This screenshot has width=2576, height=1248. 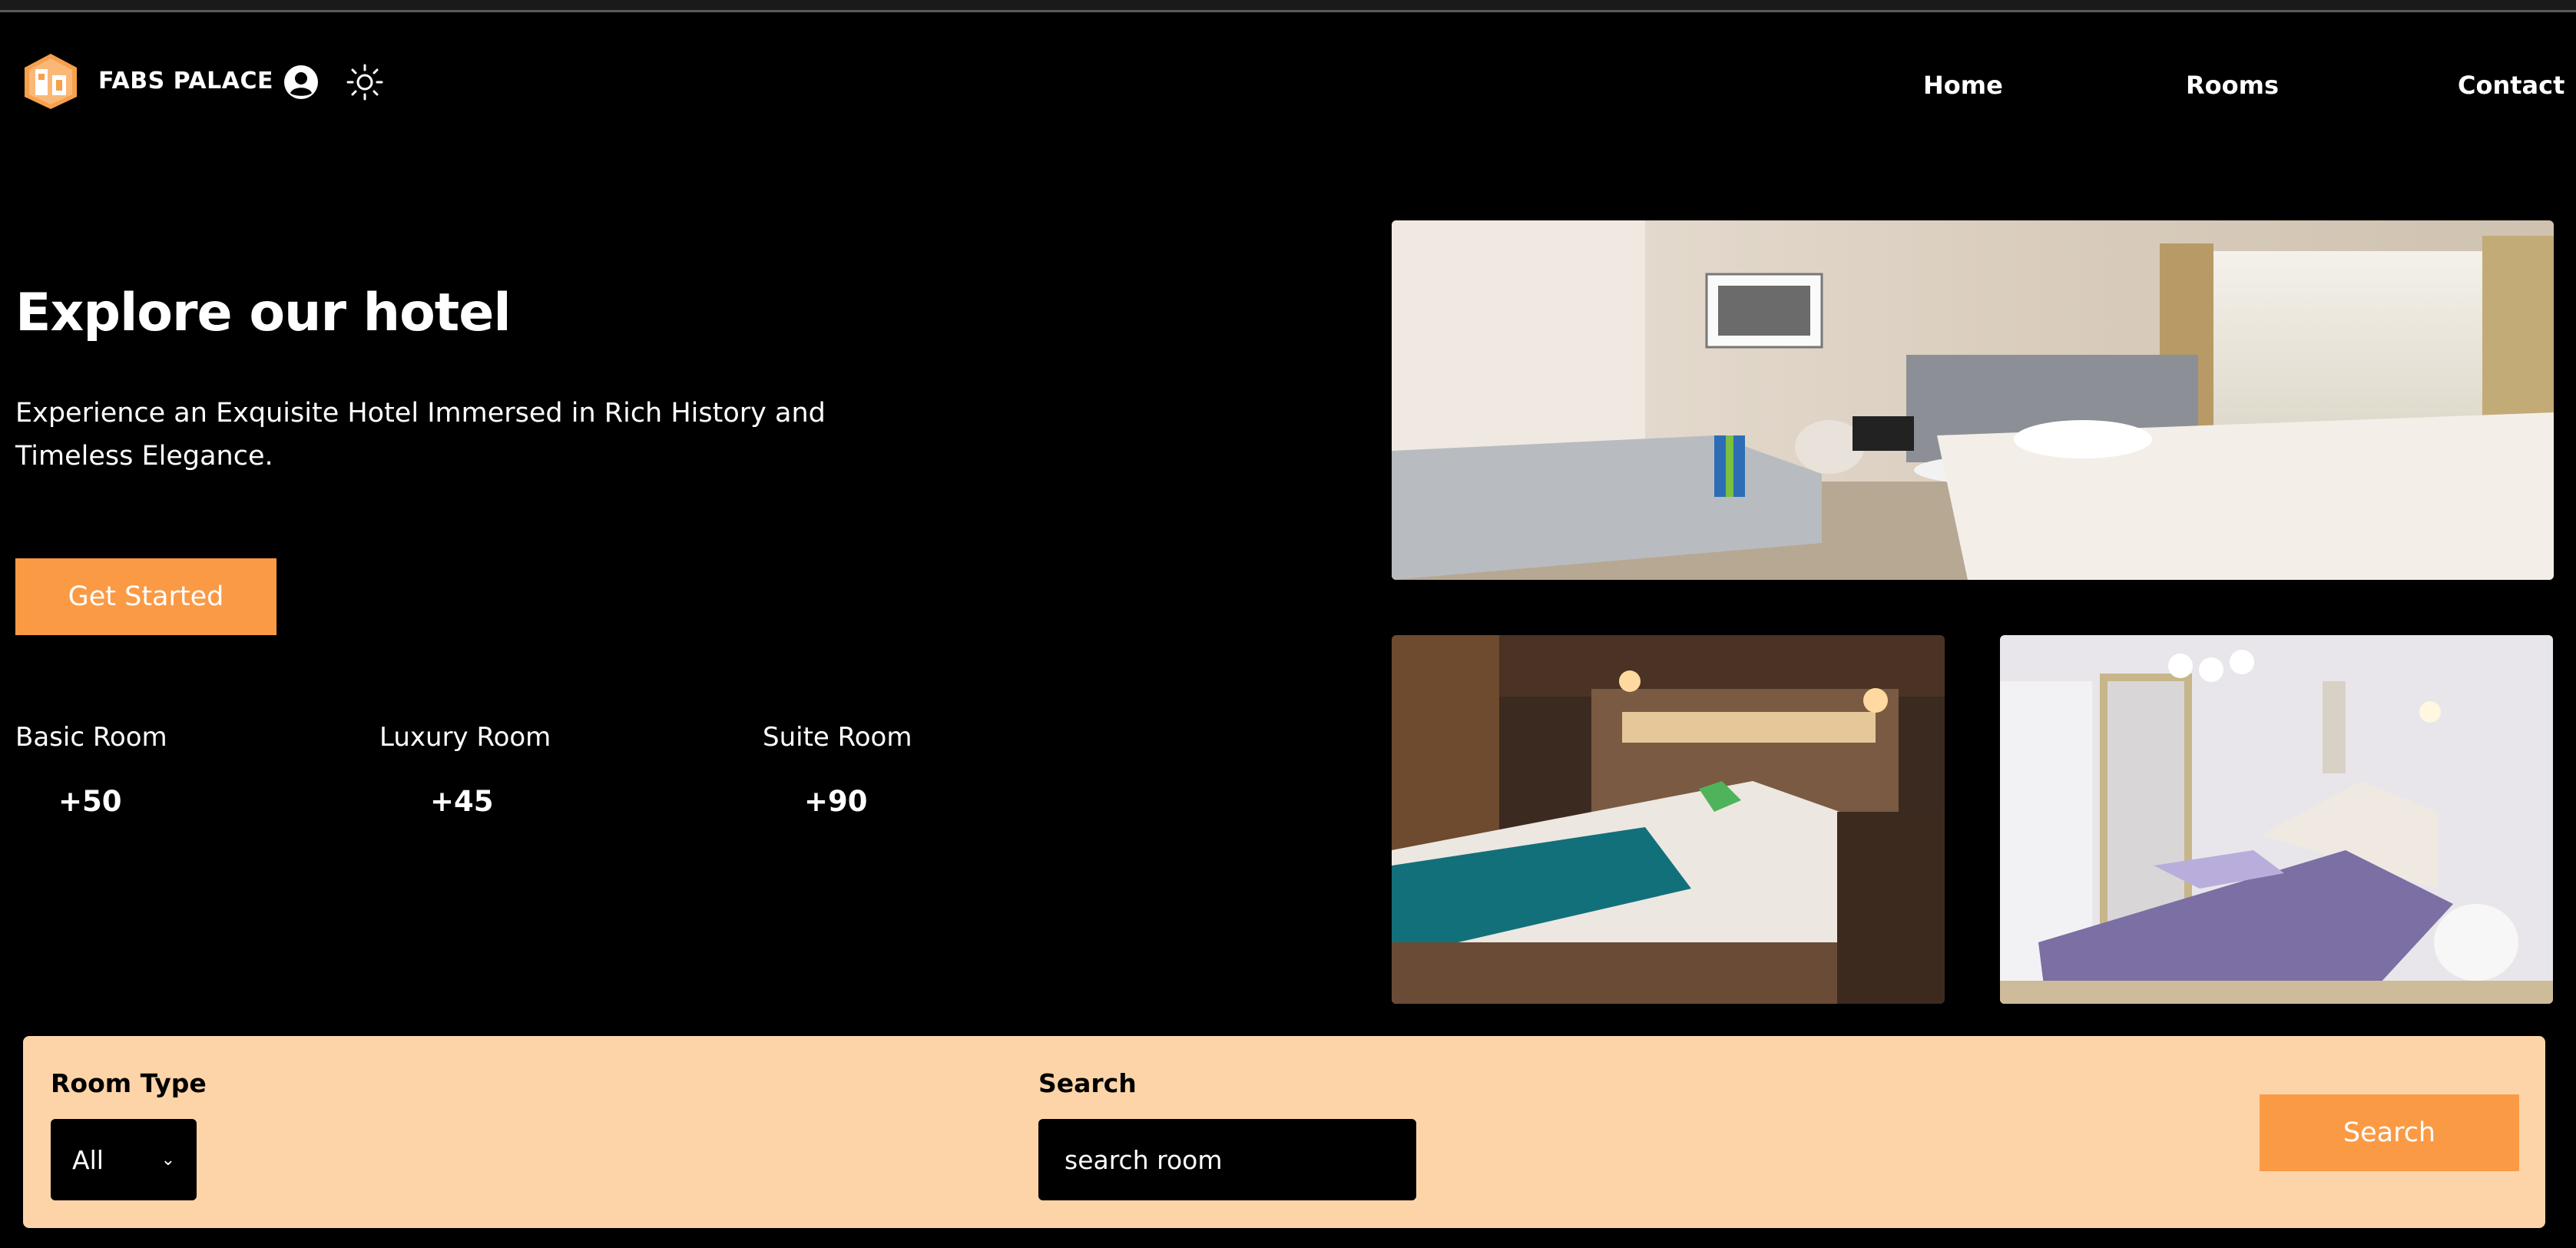 I want to click on window-top-bar, so click(x=1288, y=6).